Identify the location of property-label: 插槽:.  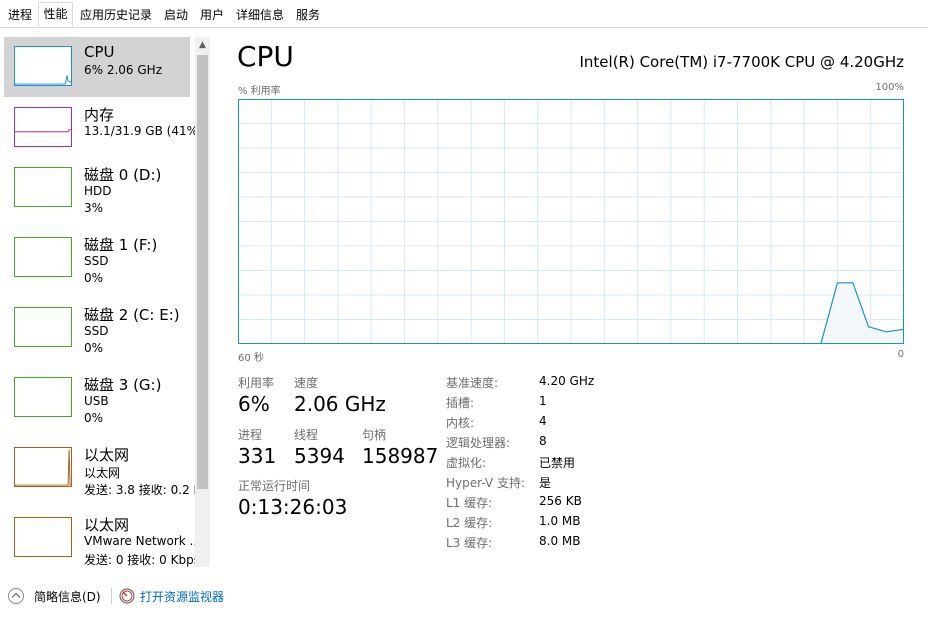
(460, 403).